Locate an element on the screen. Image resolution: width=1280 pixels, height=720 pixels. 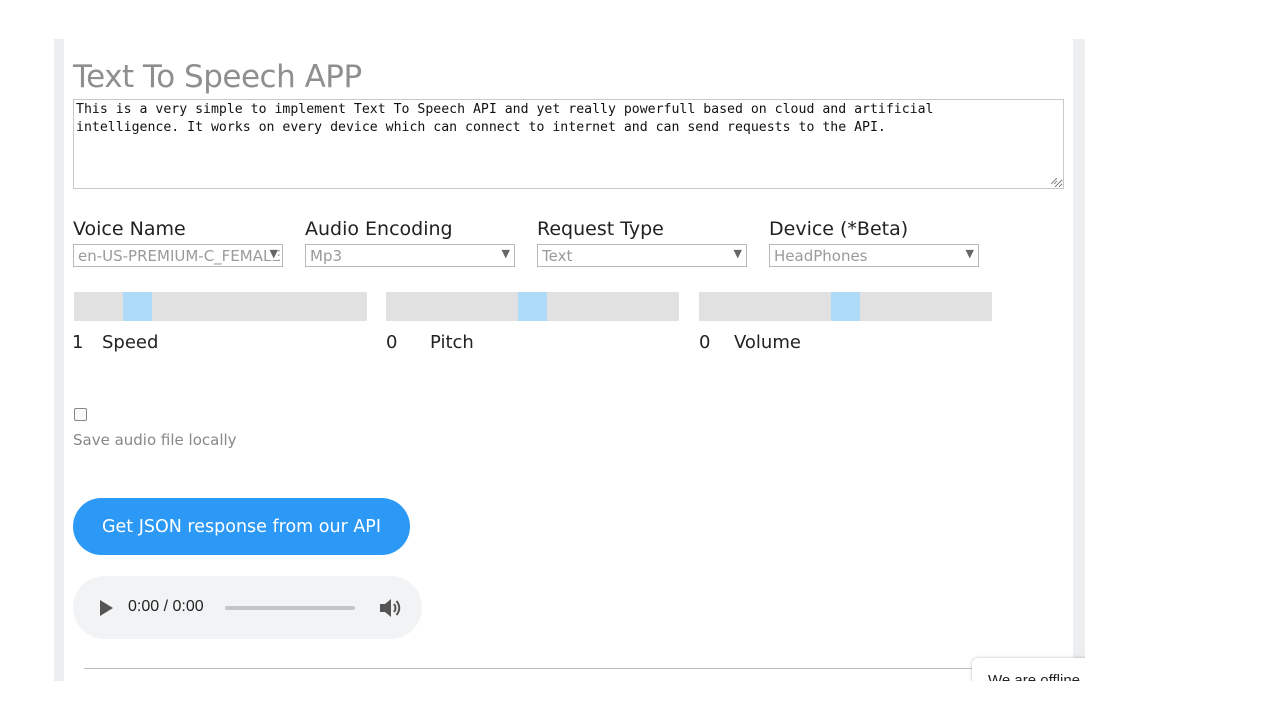
voice-name-select: en-US-PREMIUM-C_FEMALE ▼ is located at coordinates (178, 255).